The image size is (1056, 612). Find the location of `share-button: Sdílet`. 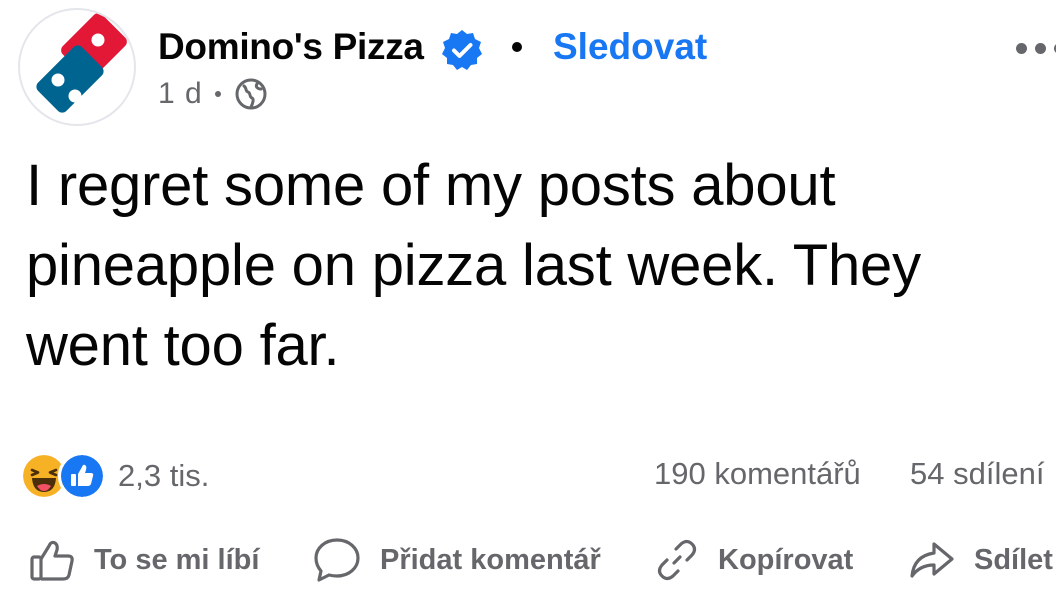

share-button: Sdílet is located at coordinates (980, 560).